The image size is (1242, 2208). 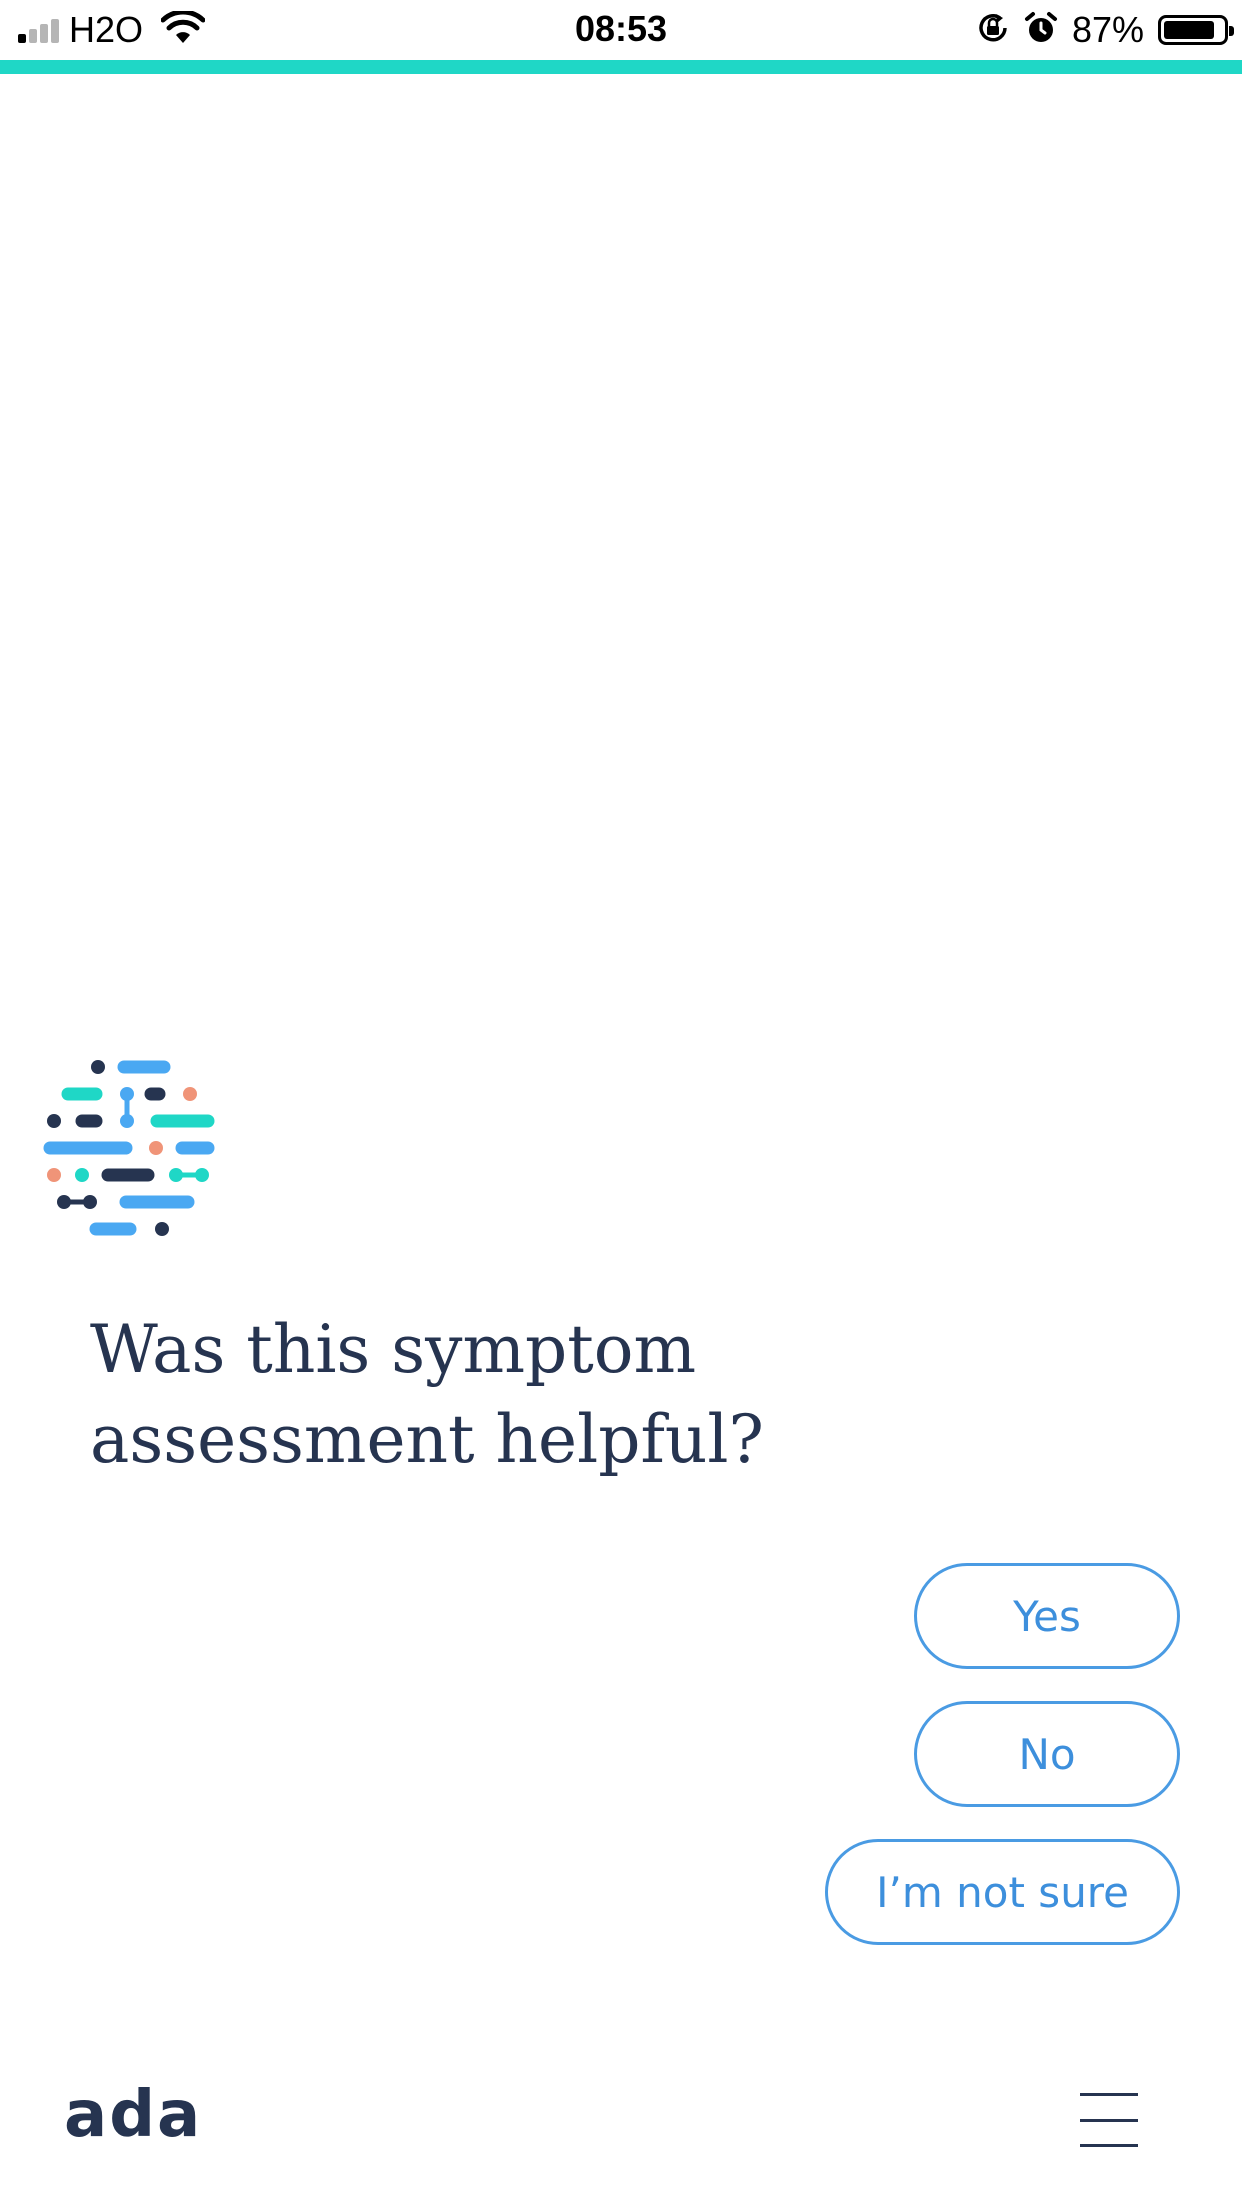 I want to click on assessment-progress-fill, so click(x=621, y=67).